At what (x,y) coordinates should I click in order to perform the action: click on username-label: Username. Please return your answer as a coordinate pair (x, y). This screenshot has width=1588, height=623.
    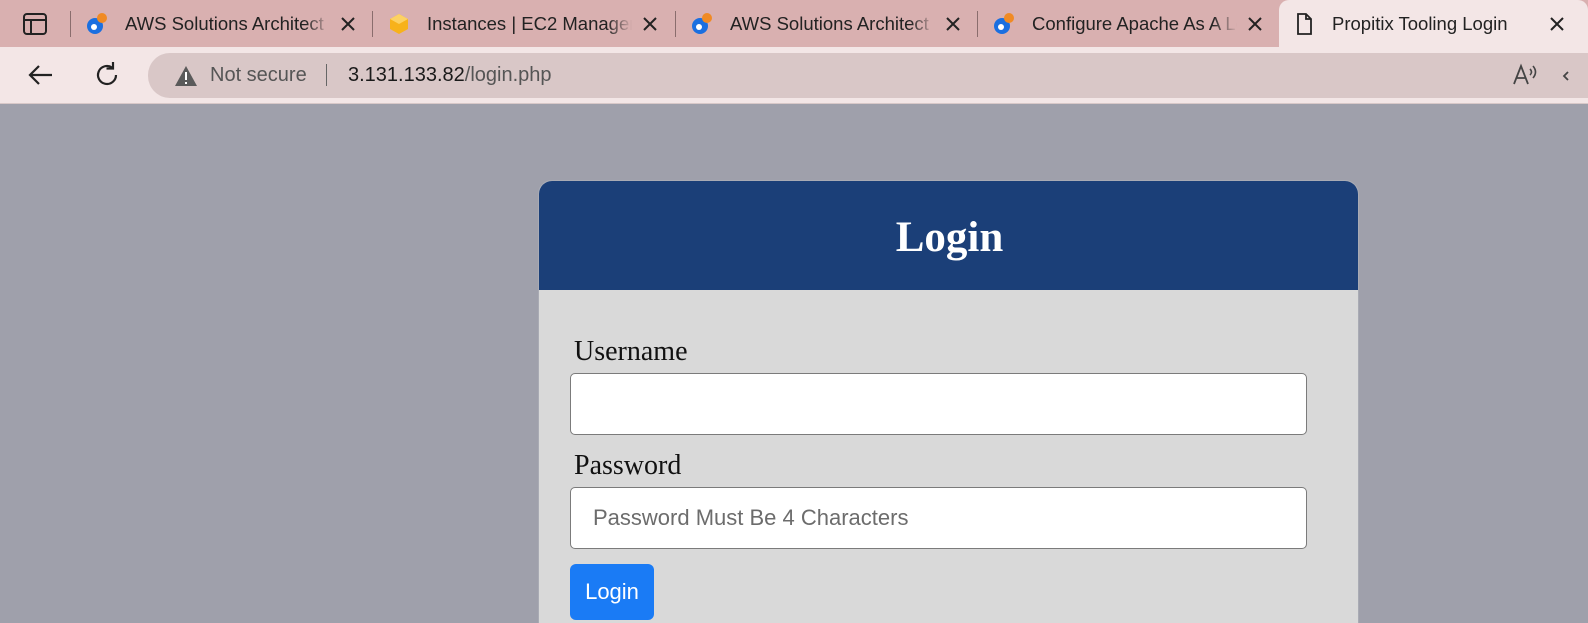
    Looking at the image, I should click on (631, 351).